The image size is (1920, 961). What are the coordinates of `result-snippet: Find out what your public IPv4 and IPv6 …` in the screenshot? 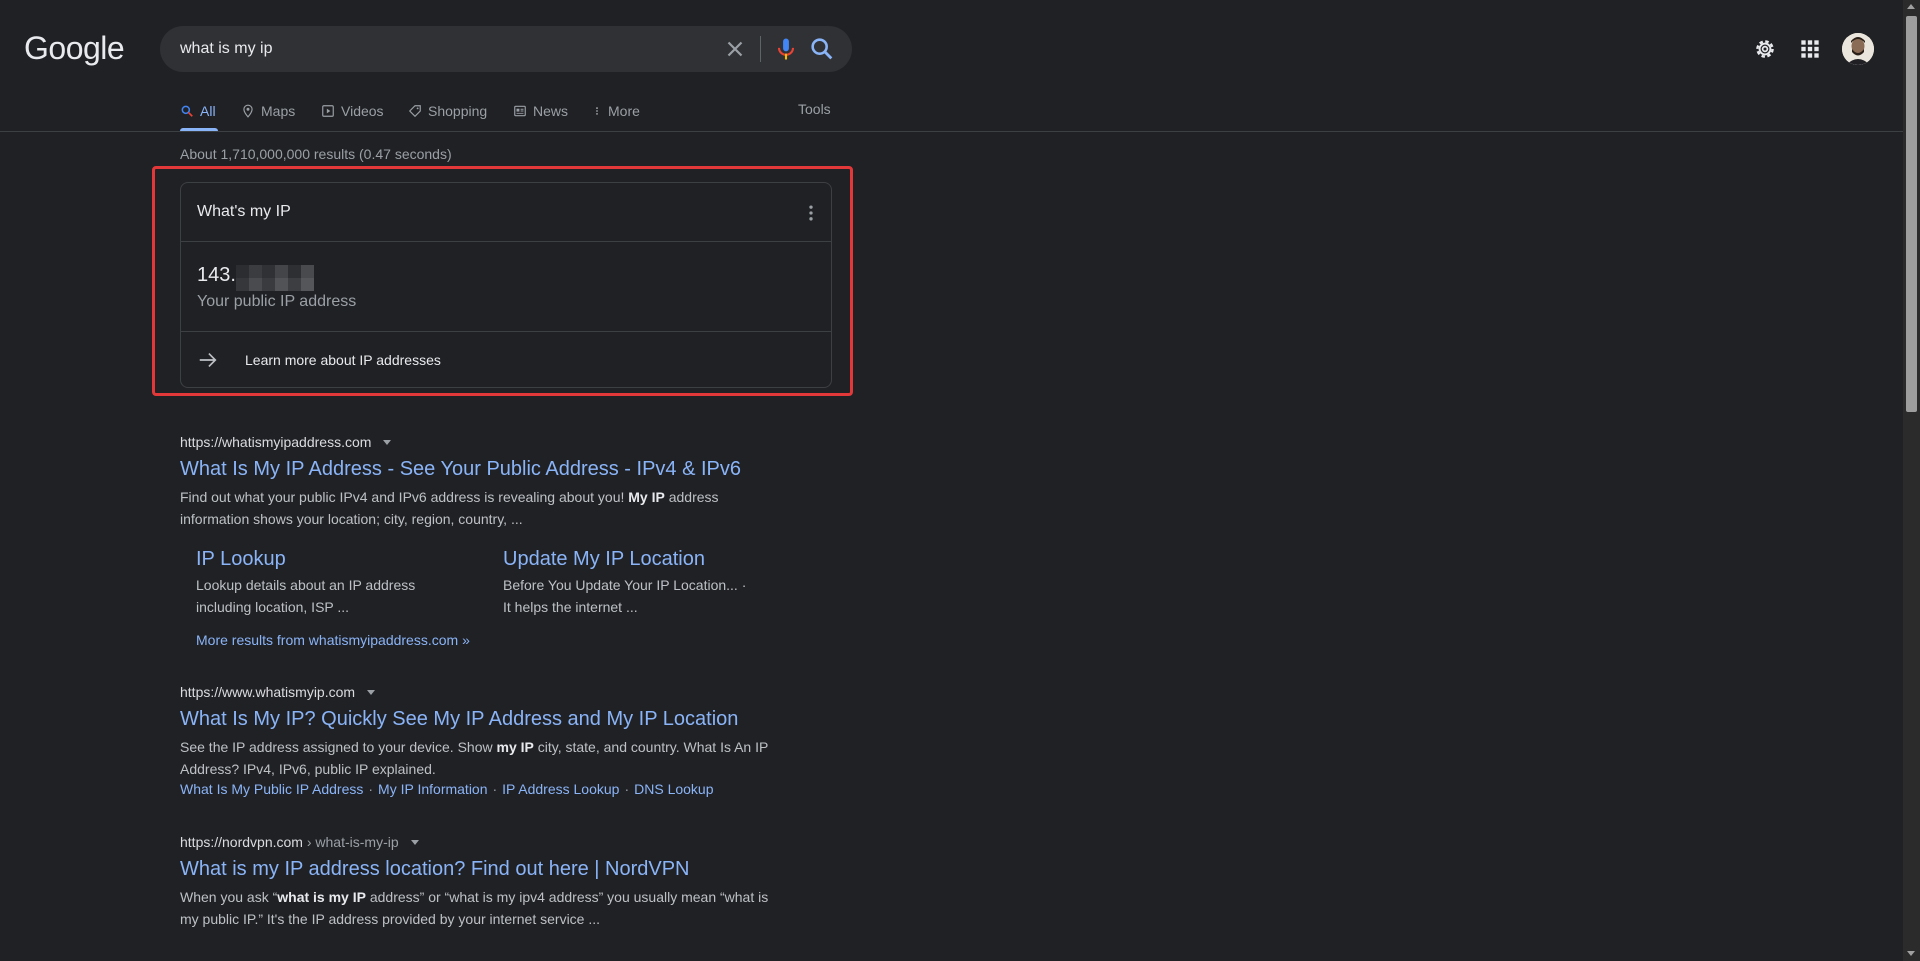 It's located at (480, 508).